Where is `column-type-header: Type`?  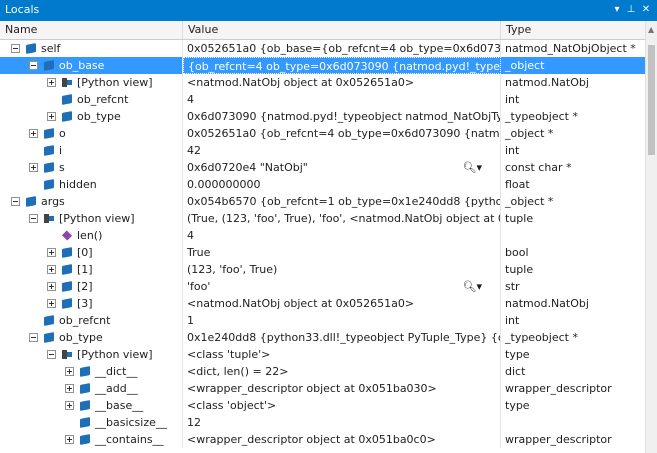
column-type-header: Type is located at coordinates (573, 30).